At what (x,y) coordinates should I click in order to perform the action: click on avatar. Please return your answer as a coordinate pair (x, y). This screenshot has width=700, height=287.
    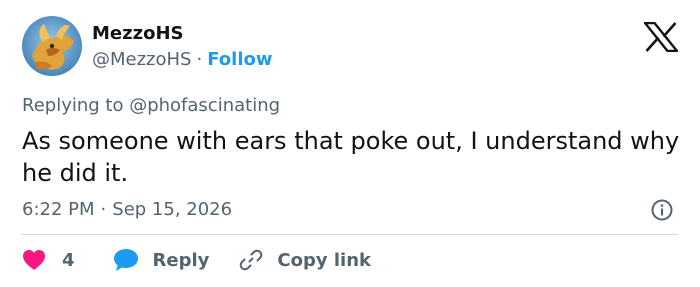
    Looking at the image, I should click on (52, 46).